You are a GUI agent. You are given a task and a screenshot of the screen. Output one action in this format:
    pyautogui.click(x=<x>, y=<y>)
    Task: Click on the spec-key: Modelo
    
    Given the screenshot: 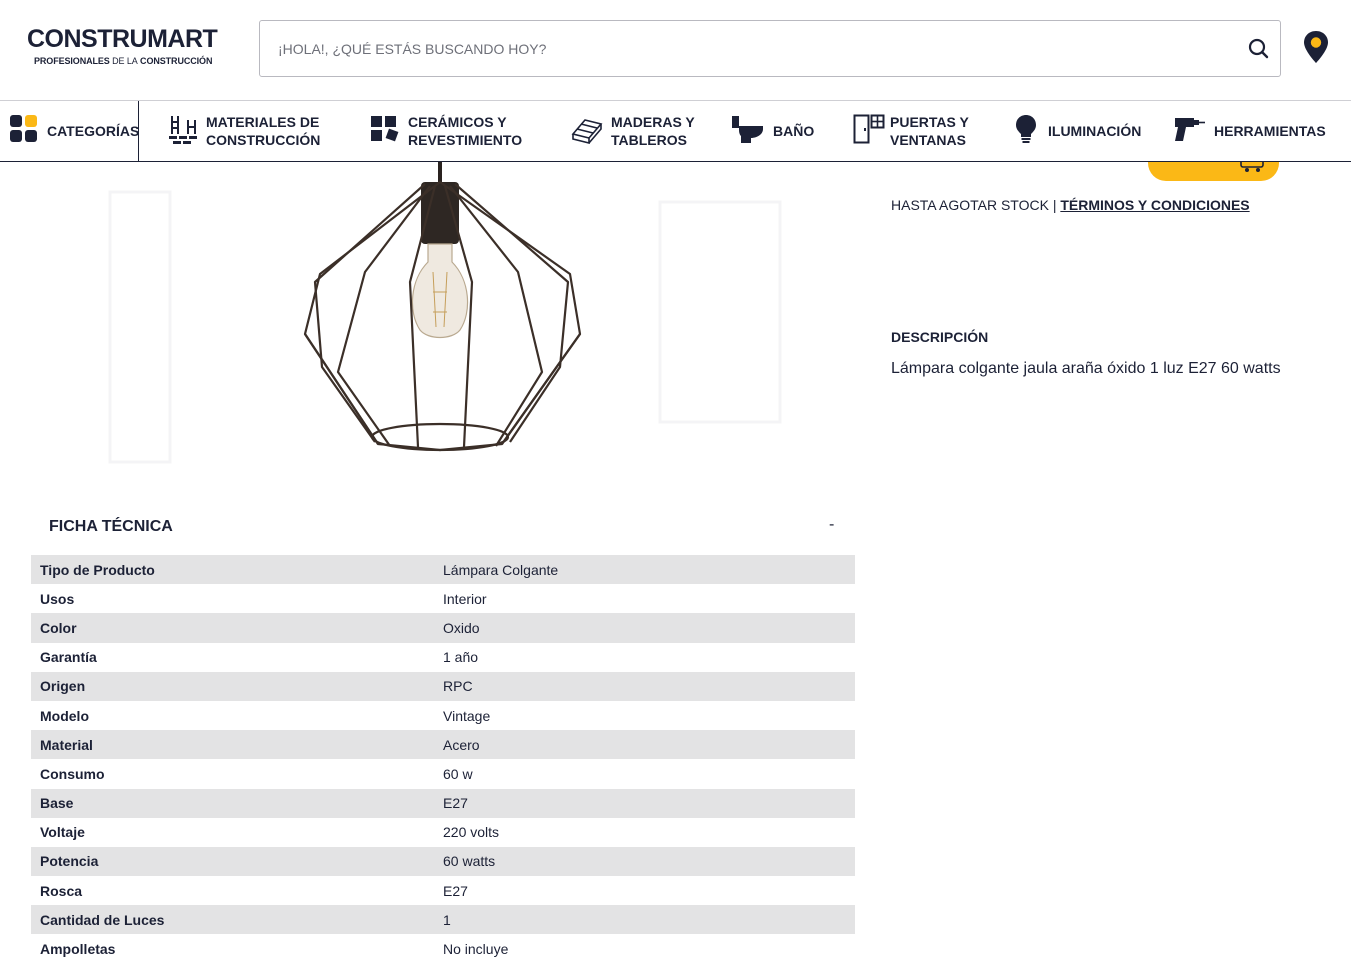 What is the action you would take?
    pyautogui.click(x=64, y=715)
    